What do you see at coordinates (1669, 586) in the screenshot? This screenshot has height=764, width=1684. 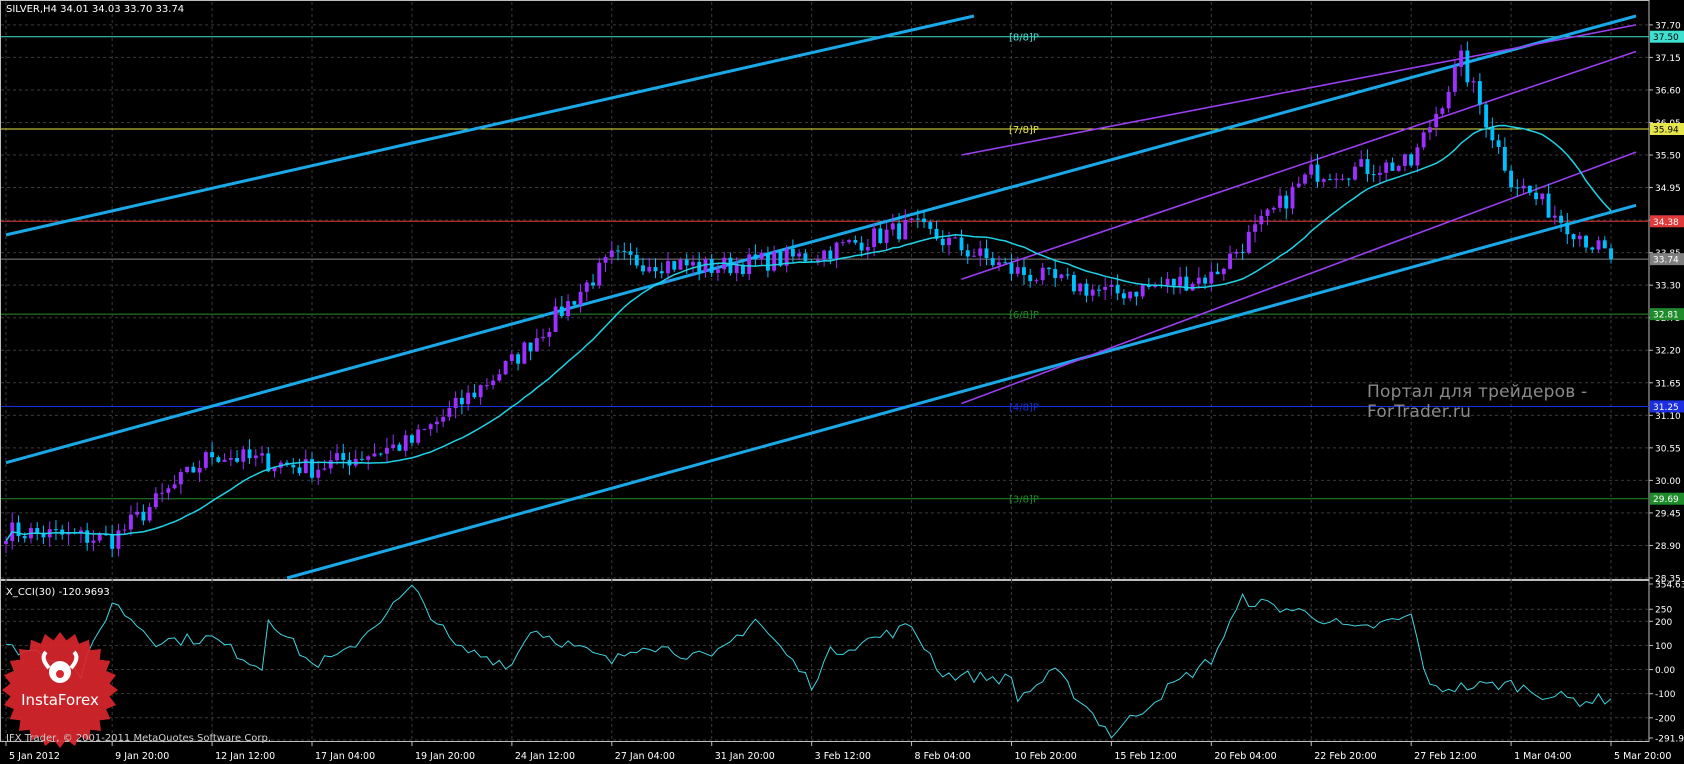 I see `cci-tick-label: 354.631` at bounding box center [1669, 586].